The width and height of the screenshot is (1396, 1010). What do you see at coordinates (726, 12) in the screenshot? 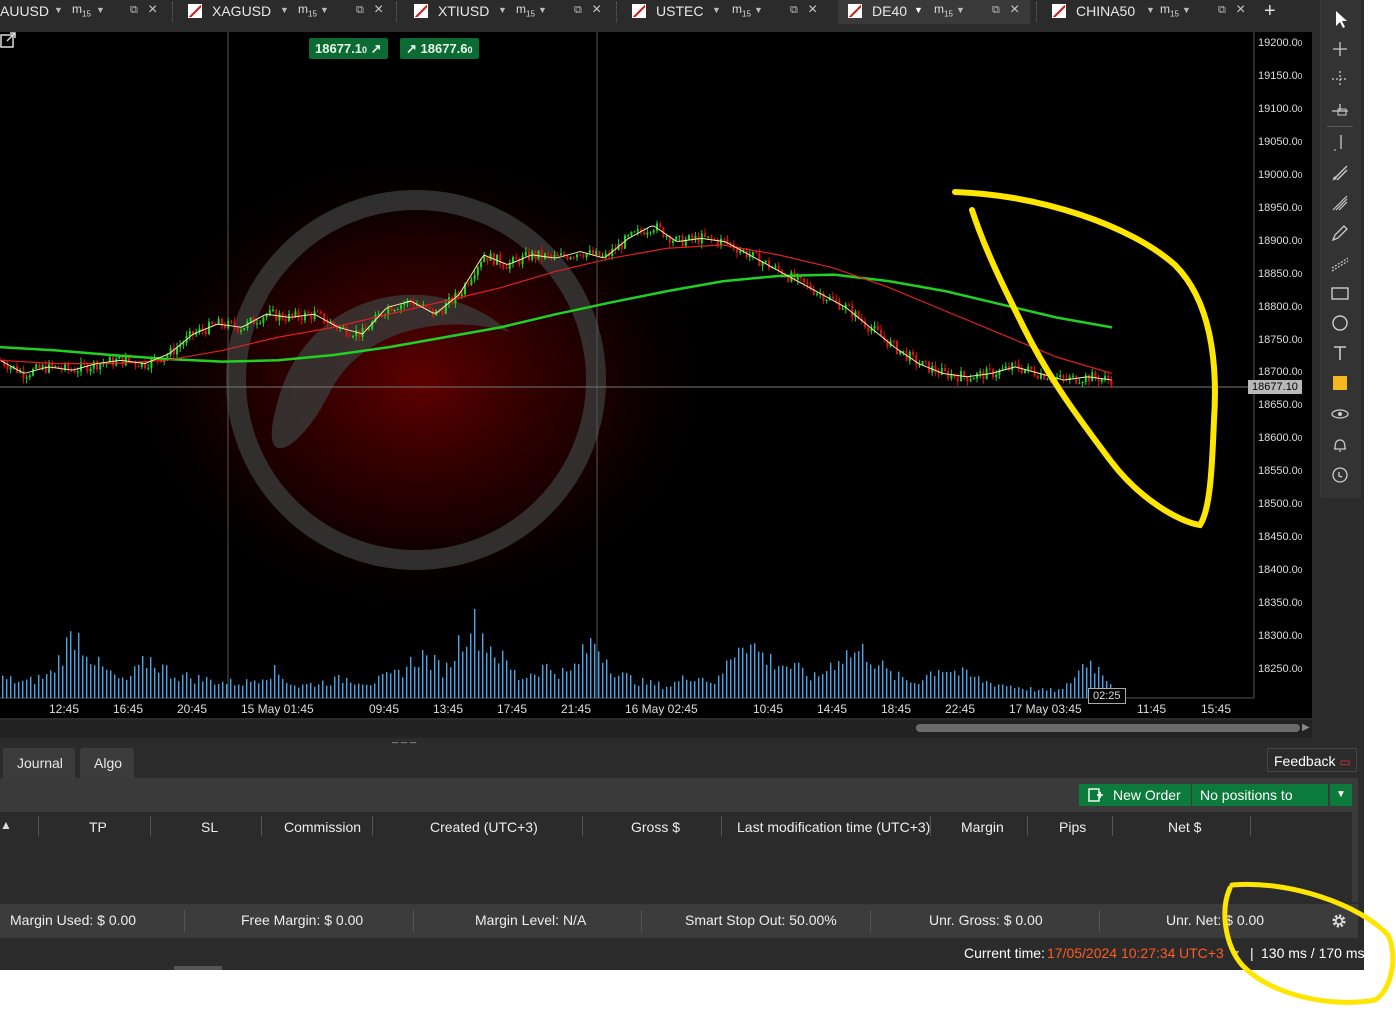
I see `tab-ustec: USTEC ▼ m15 ▼ ⧉ ×` at bounding box center [726, 12].